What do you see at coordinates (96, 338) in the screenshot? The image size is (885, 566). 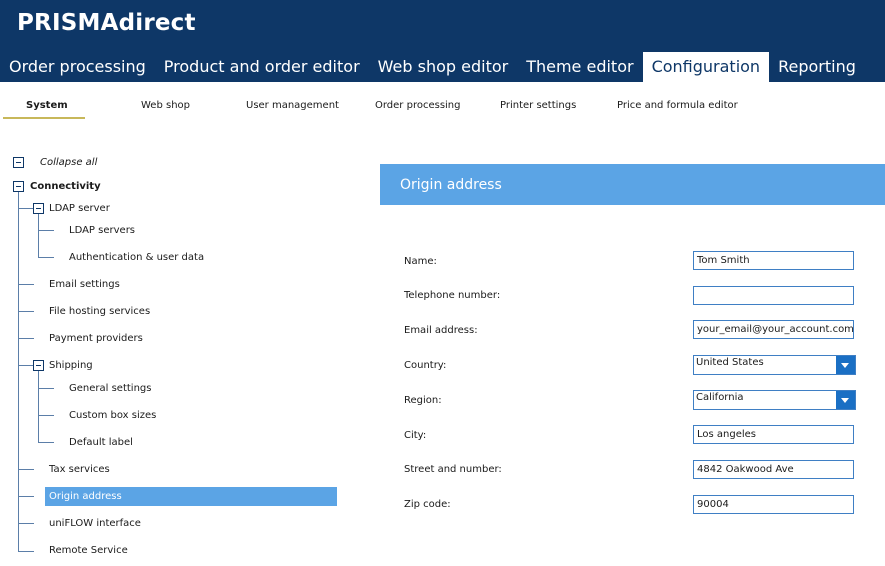 I see `tree-item-payment-providers: Payment providers` at bounding box center [96, 338].